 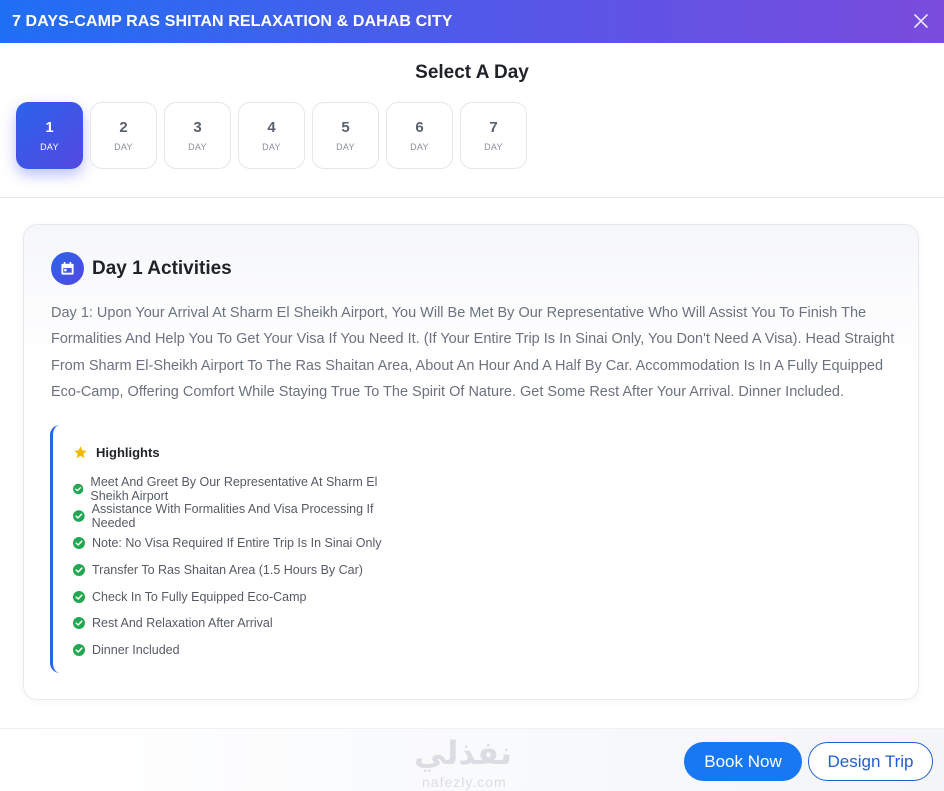 What do you see at coordinates (493, 127) in the screenshot?
I see `day-number: 7` at bounding box center [493, 127].